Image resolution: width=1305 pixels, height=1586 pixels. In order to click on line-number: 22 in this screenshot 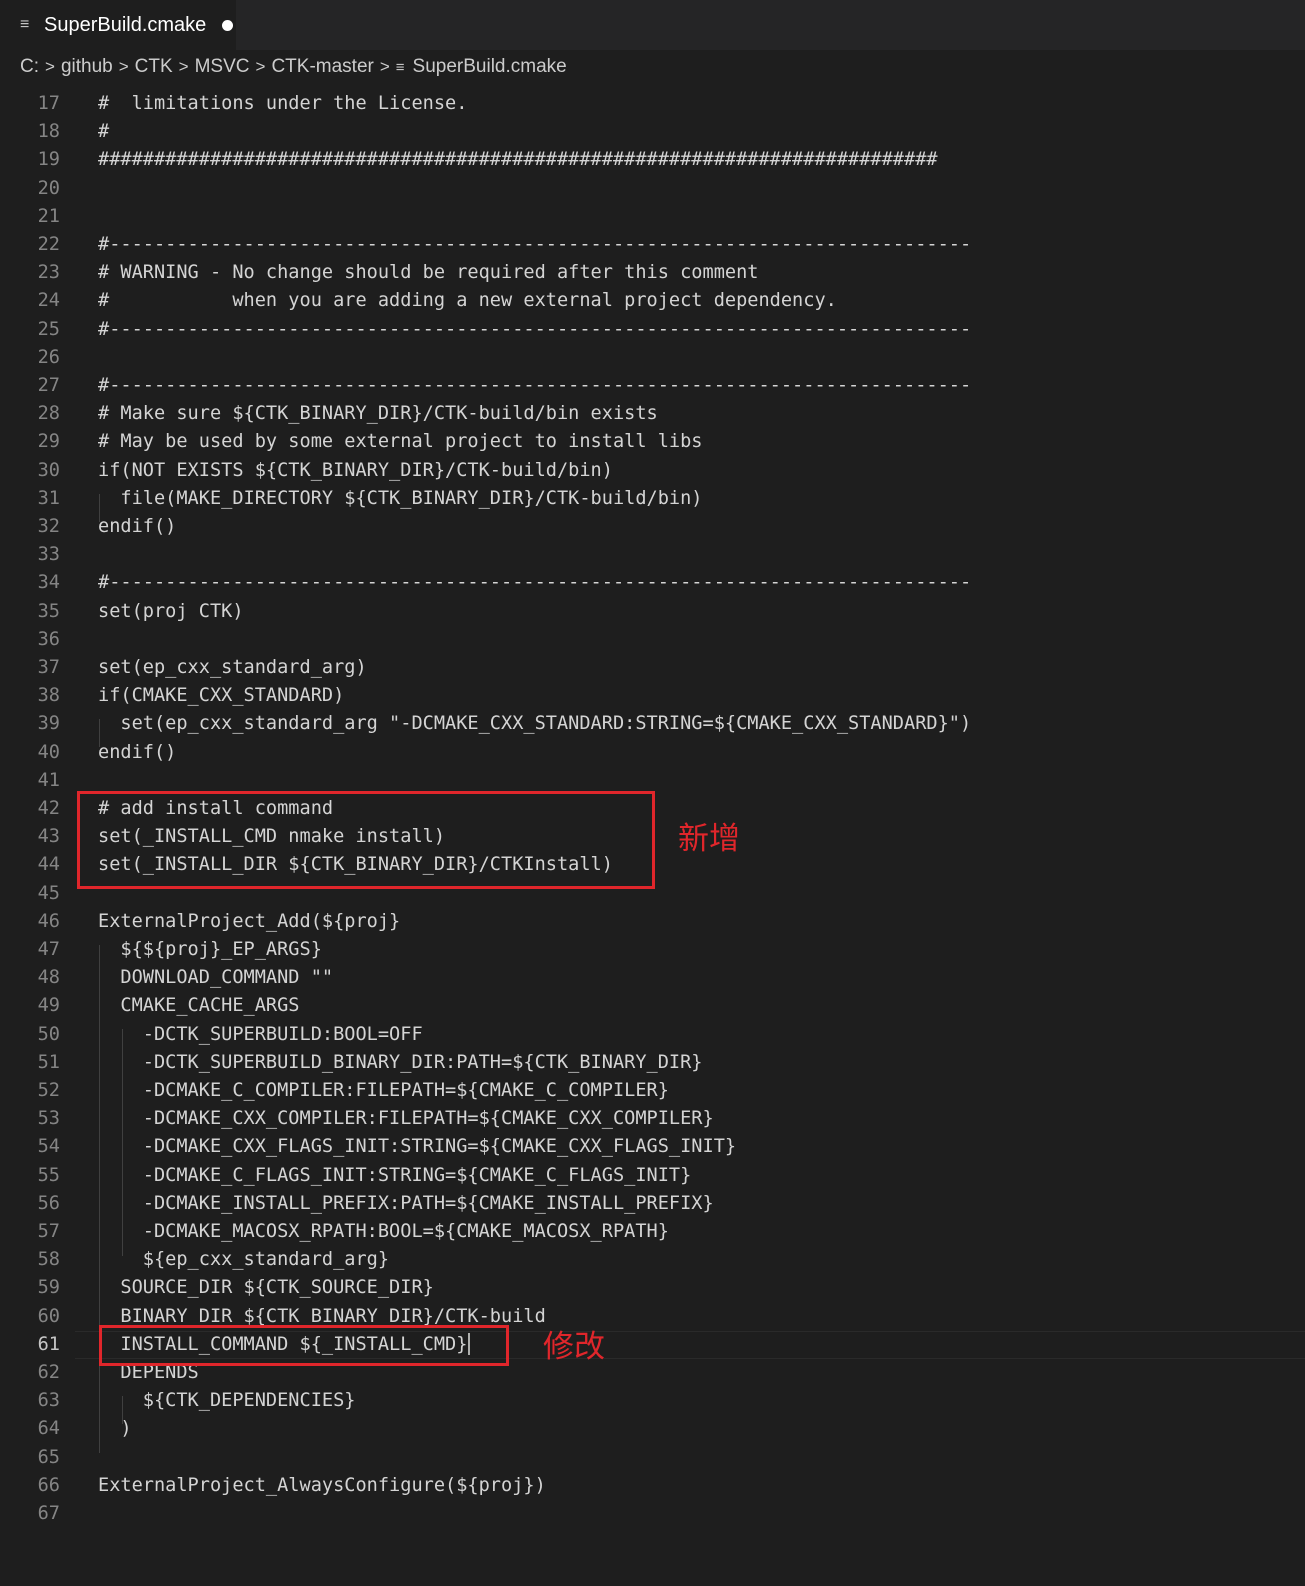, I will do `click(48, 244)`.